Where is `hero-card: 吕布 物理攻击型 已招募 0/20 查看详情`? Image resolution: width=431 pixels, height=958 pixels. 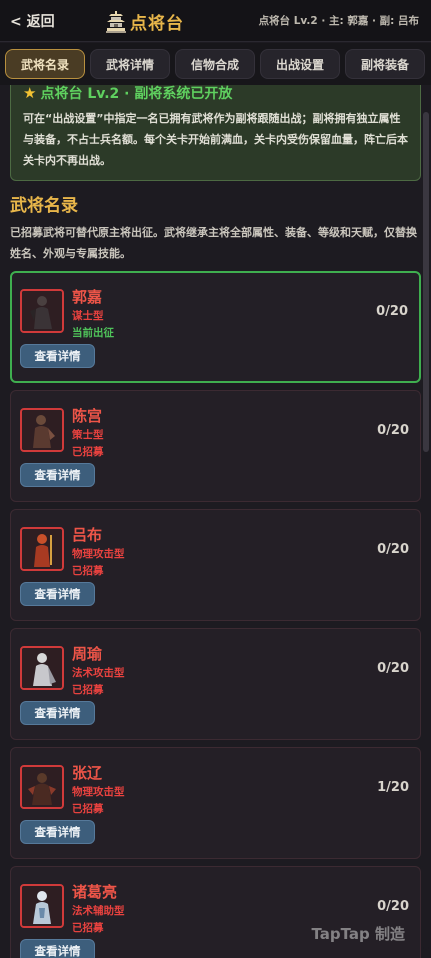 hero-card: 吕布 物理攻击型 已招募 0/20 查看详情 is located at coordinates (215, 565).